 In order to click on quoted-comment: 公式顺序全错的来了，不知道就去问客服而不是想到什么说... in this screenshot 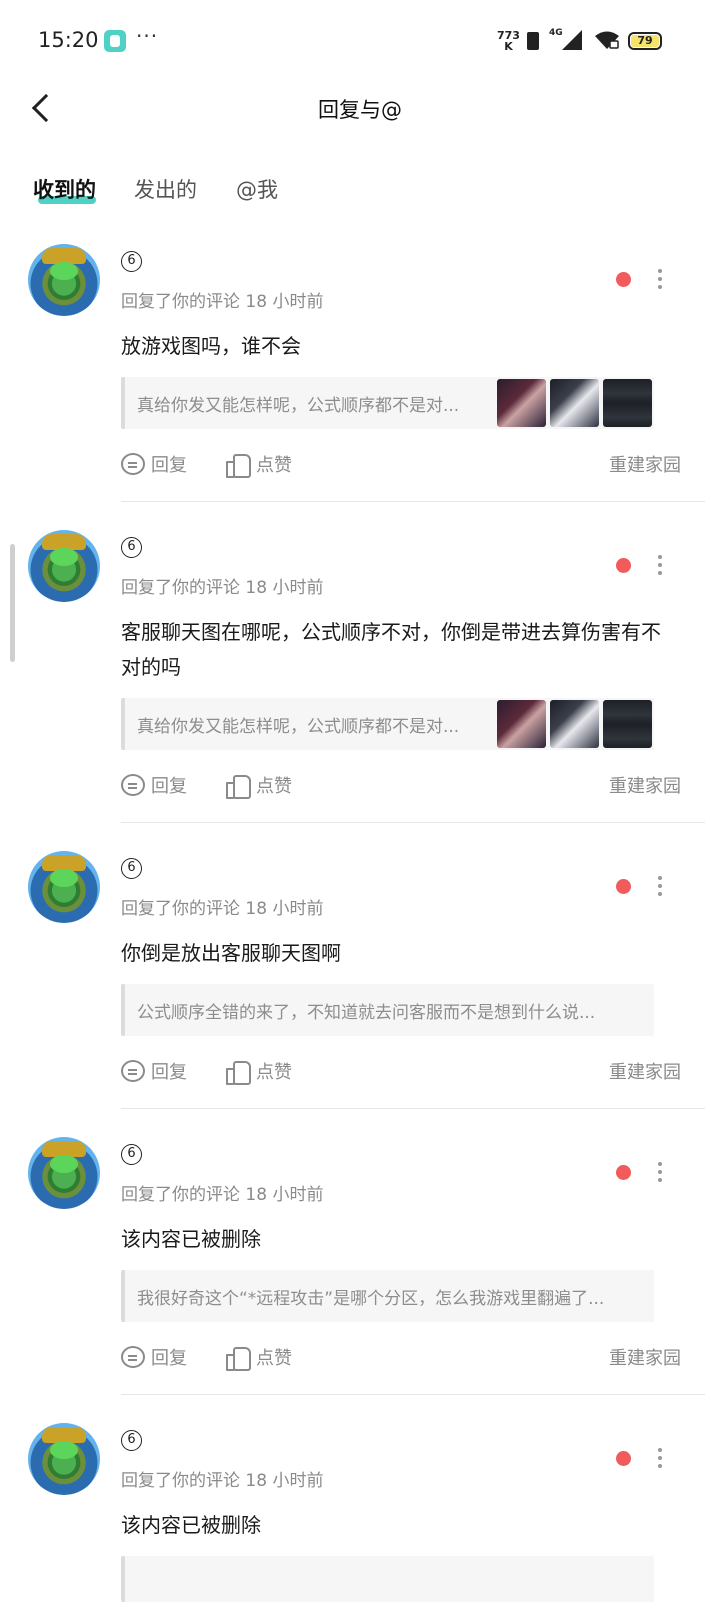, I will do `click(387, 1010)`.